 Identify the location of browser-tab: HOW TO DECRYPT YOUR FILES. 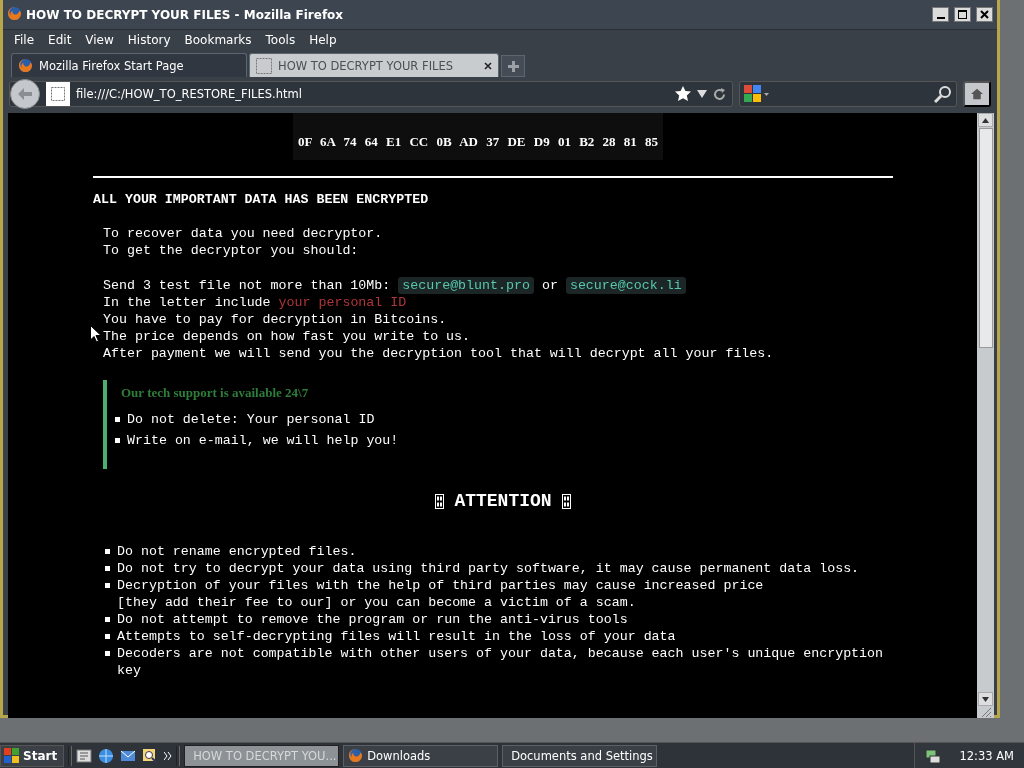
(374, 65).